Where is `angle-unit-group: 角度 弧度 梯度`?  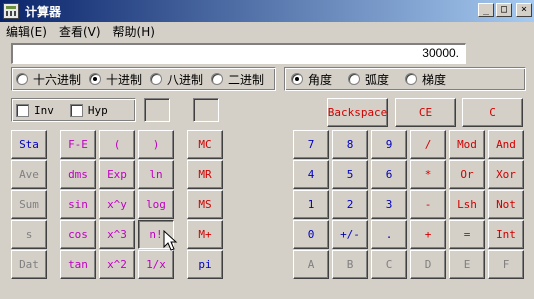
angle-unit-group: 角度 弧度 梯度 is located at coordinates (405, 79).